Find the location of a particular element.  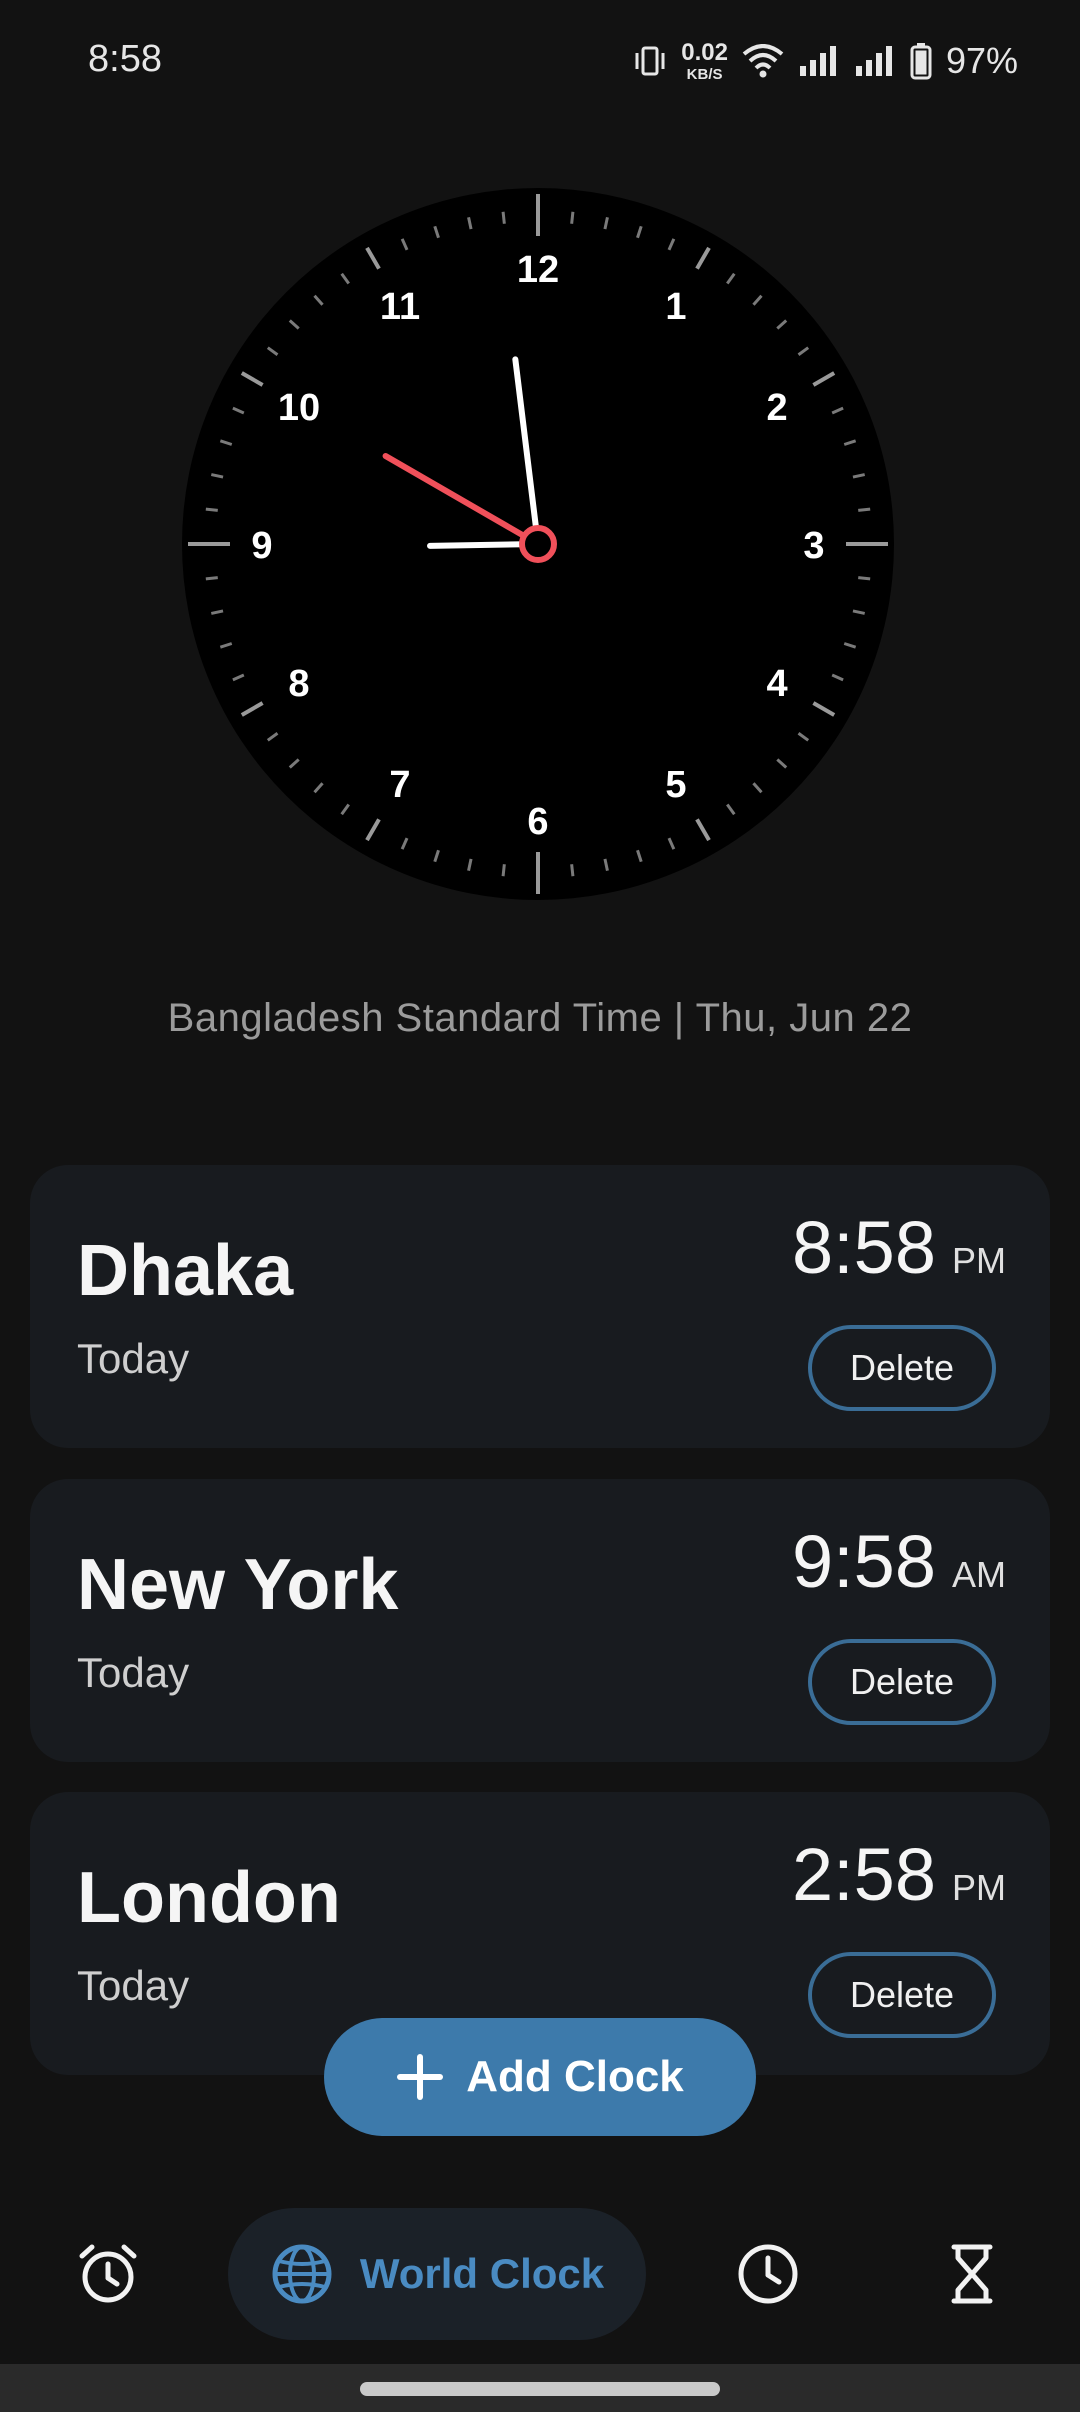

hourglass-icon is located at coordinates (972, 2274).